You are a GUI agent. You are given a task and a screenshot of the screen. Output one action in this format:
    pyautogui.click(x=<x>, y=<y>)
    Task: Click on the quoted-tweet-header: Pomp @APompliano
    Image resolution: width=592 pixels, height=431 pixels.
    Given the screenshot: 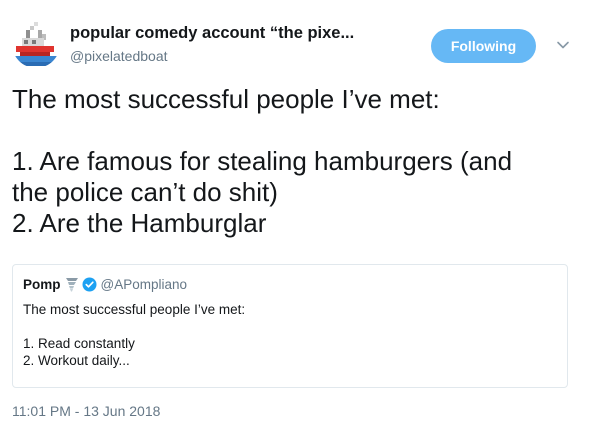 What is the action you would take?
    pyautogui.click(x=105, y=284)
    